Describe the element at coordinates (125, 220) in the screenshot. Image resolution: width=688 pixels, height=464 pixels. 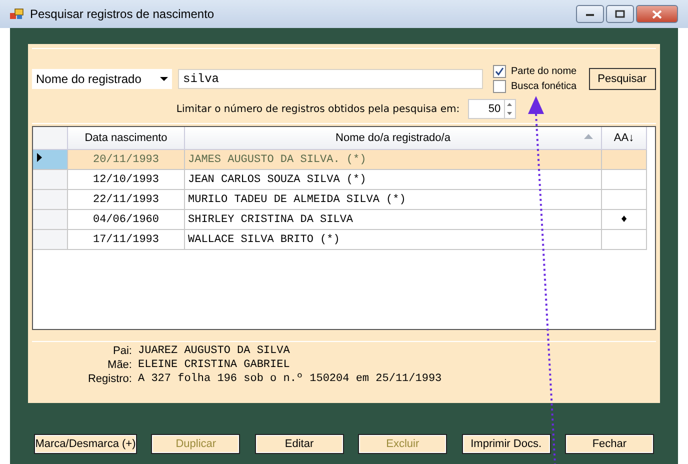
I see `table-cell: 04/06/1960` at that location.